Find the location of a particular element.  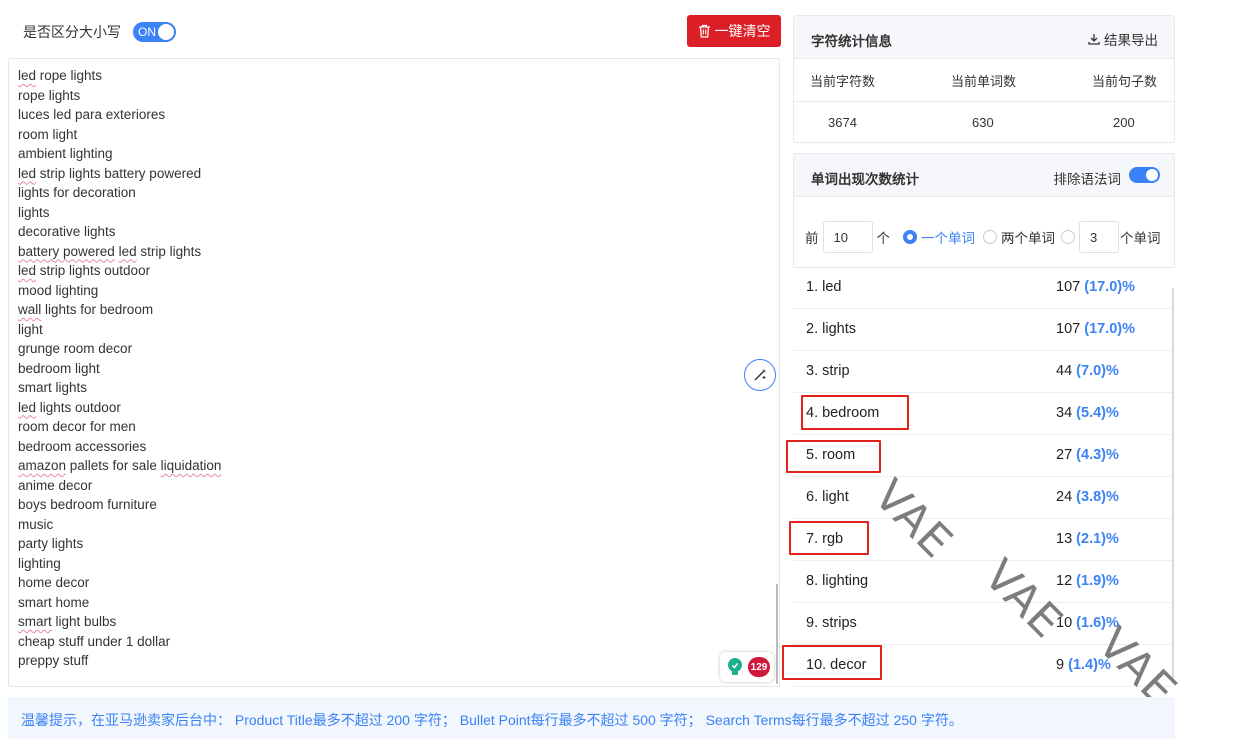

text-line: led strip lights battery powered is located at coordinates (119, 174).